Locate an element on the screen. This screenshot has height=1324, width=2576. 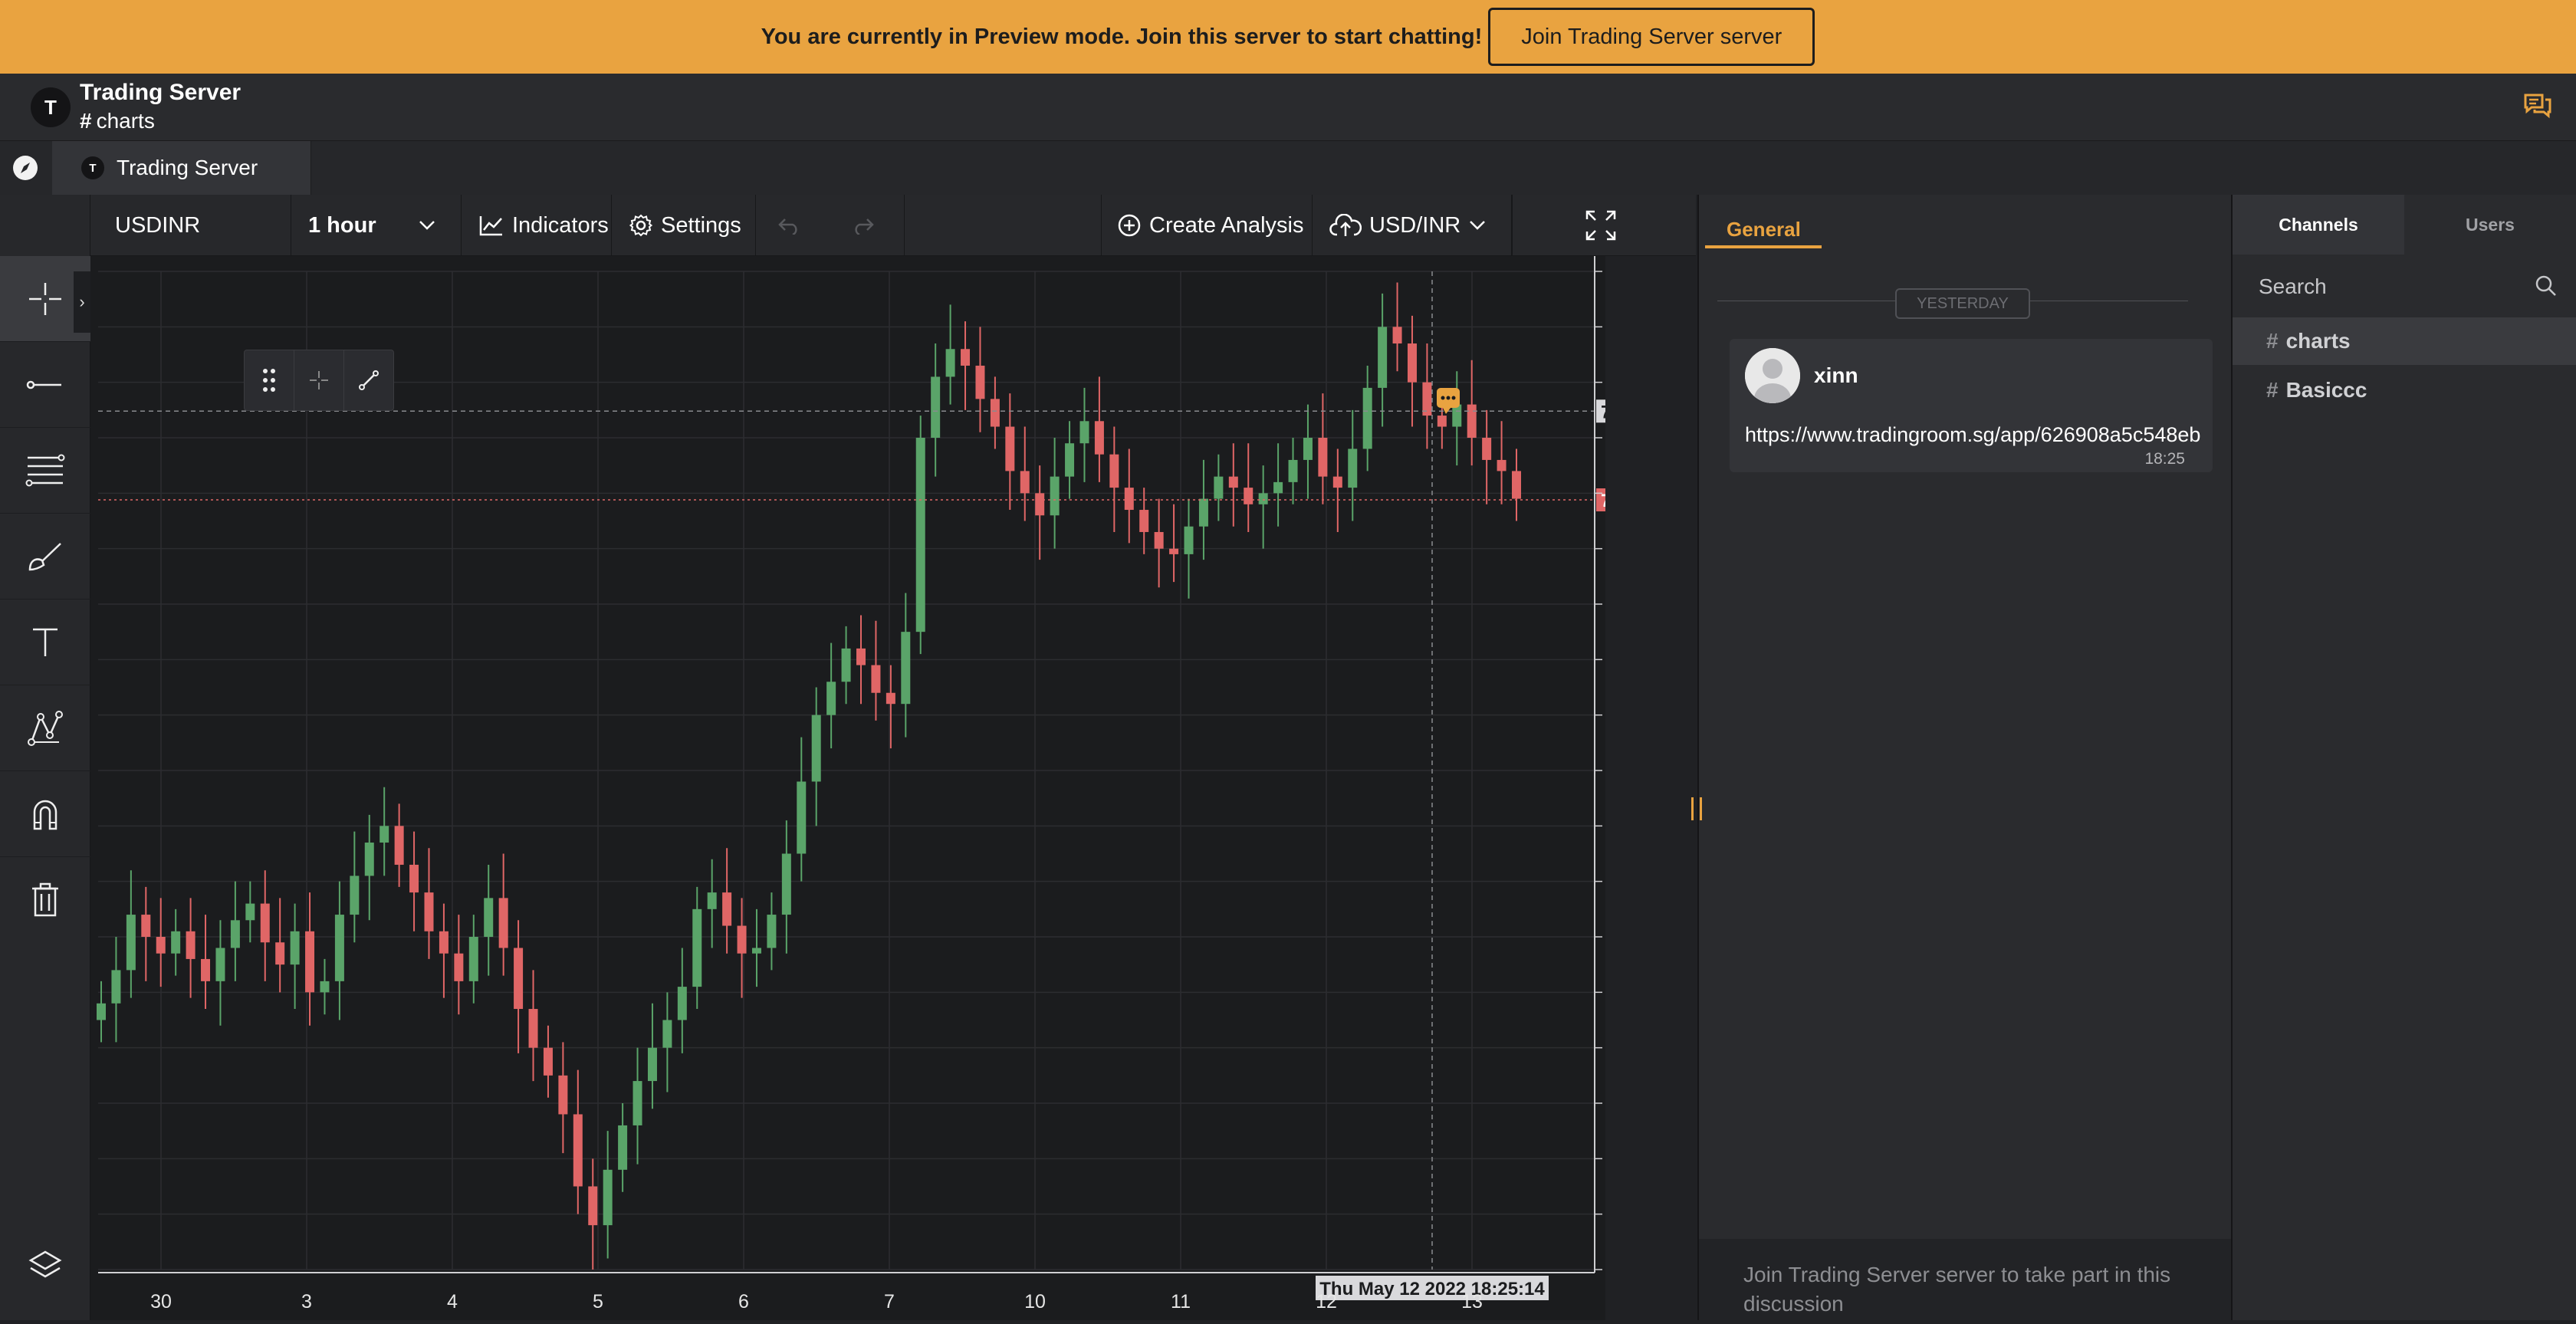
server-avatar: T is located at coordinates (51, 107).